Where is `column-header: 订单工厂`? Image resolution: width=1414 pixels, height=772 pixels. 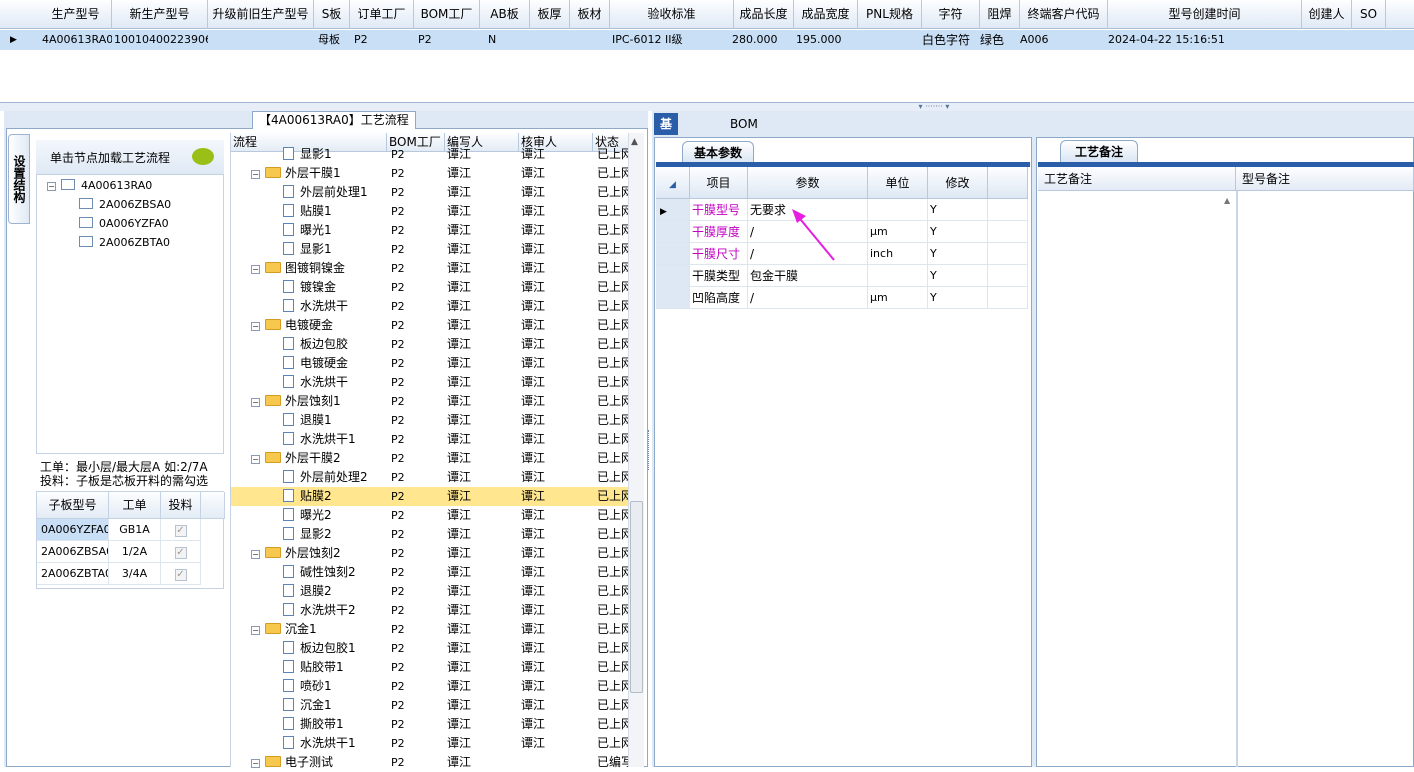 column-header: 订单工厂 is located at coordinates (382, 14).